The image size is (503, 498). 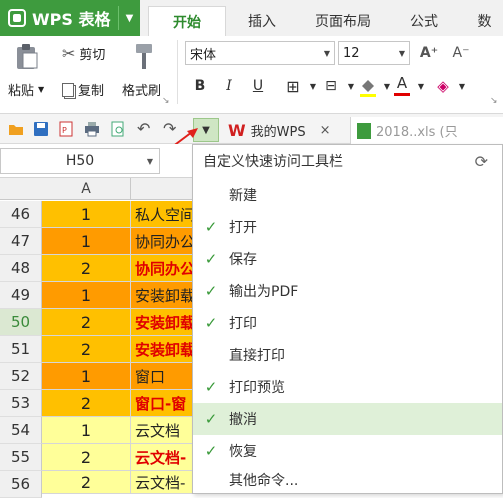 I want to click on doc-tab-file: 2018..xls (只, so click(x=426, y=130).